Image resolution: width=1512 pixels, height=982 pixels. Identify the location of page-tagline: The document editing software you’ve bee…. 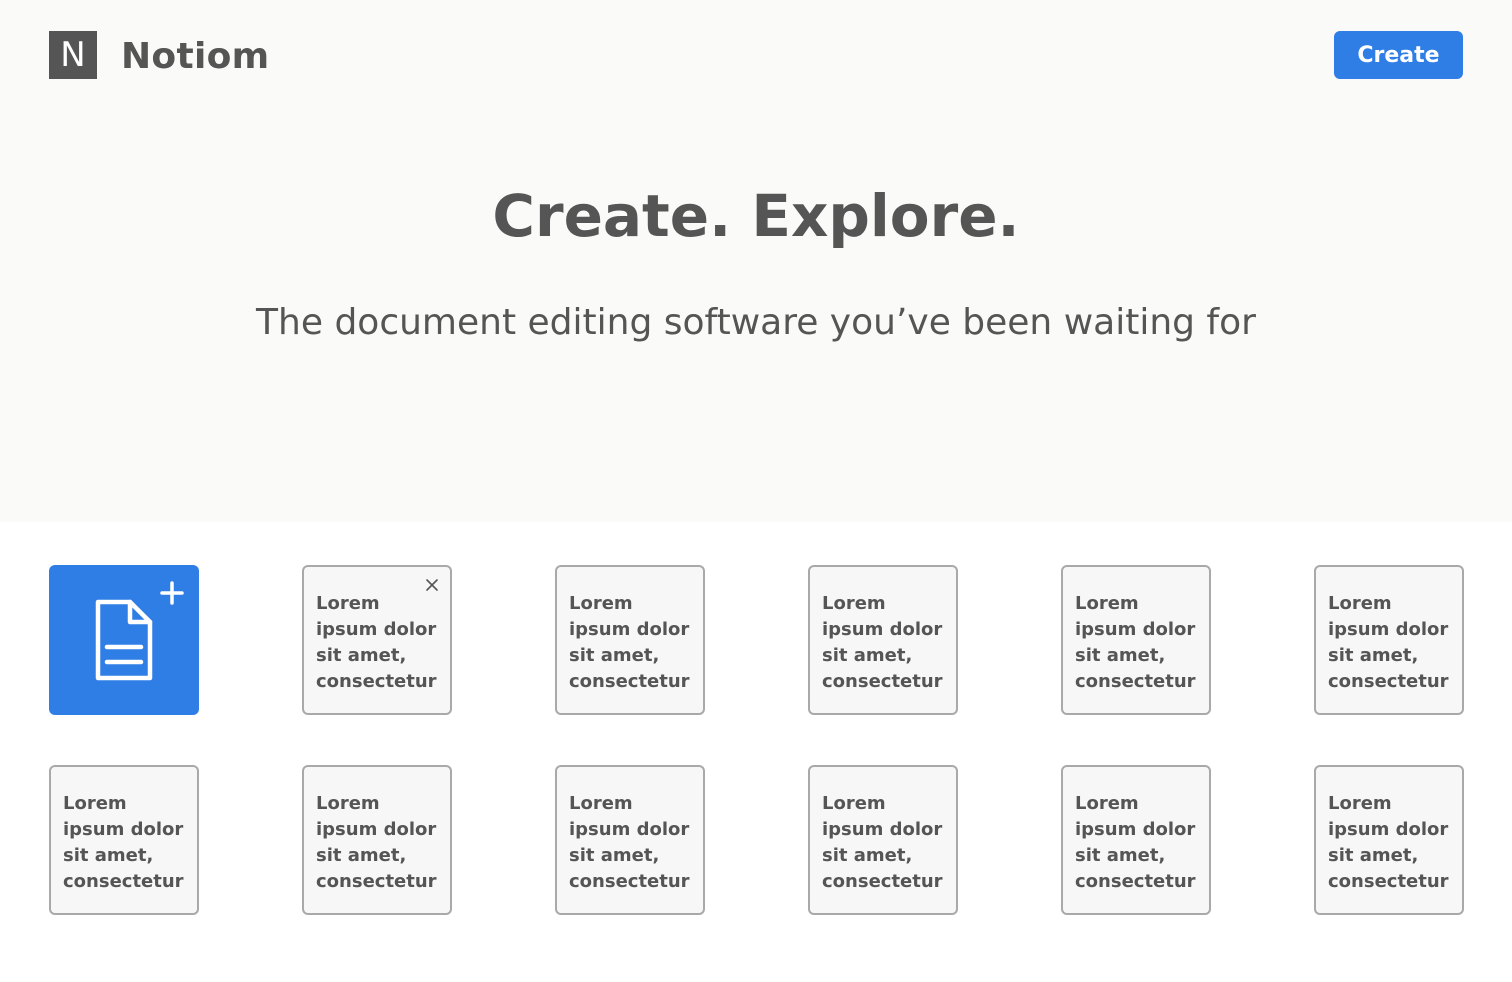
(756, 322).